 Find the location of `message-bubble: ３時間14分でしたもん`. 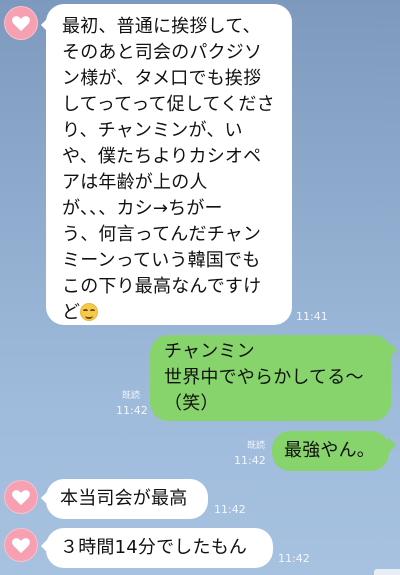

message-bubble: ３時間14分でしたもん is located at coordinates (159, 548).